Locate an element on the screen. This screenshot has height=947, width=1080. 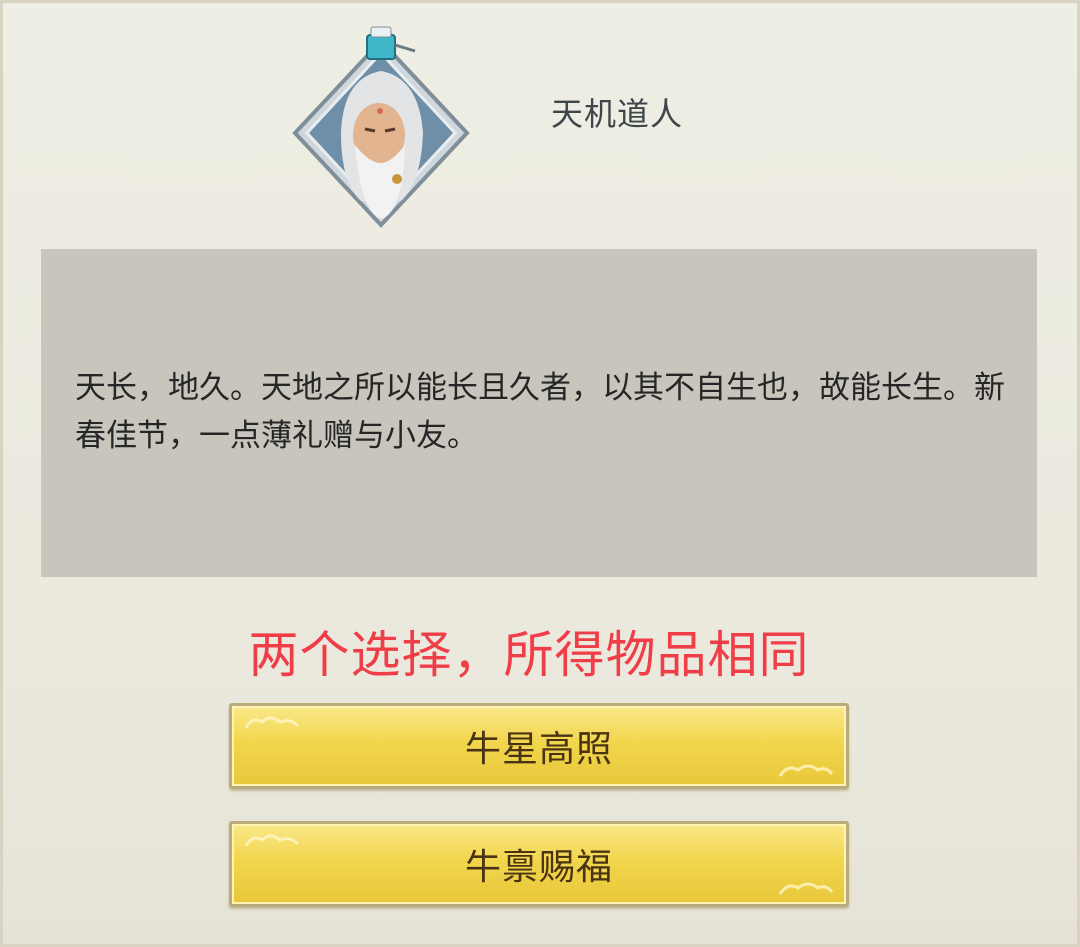
hint-label: 两个选择，所得物品相同 is located at coordinates (529, 655).